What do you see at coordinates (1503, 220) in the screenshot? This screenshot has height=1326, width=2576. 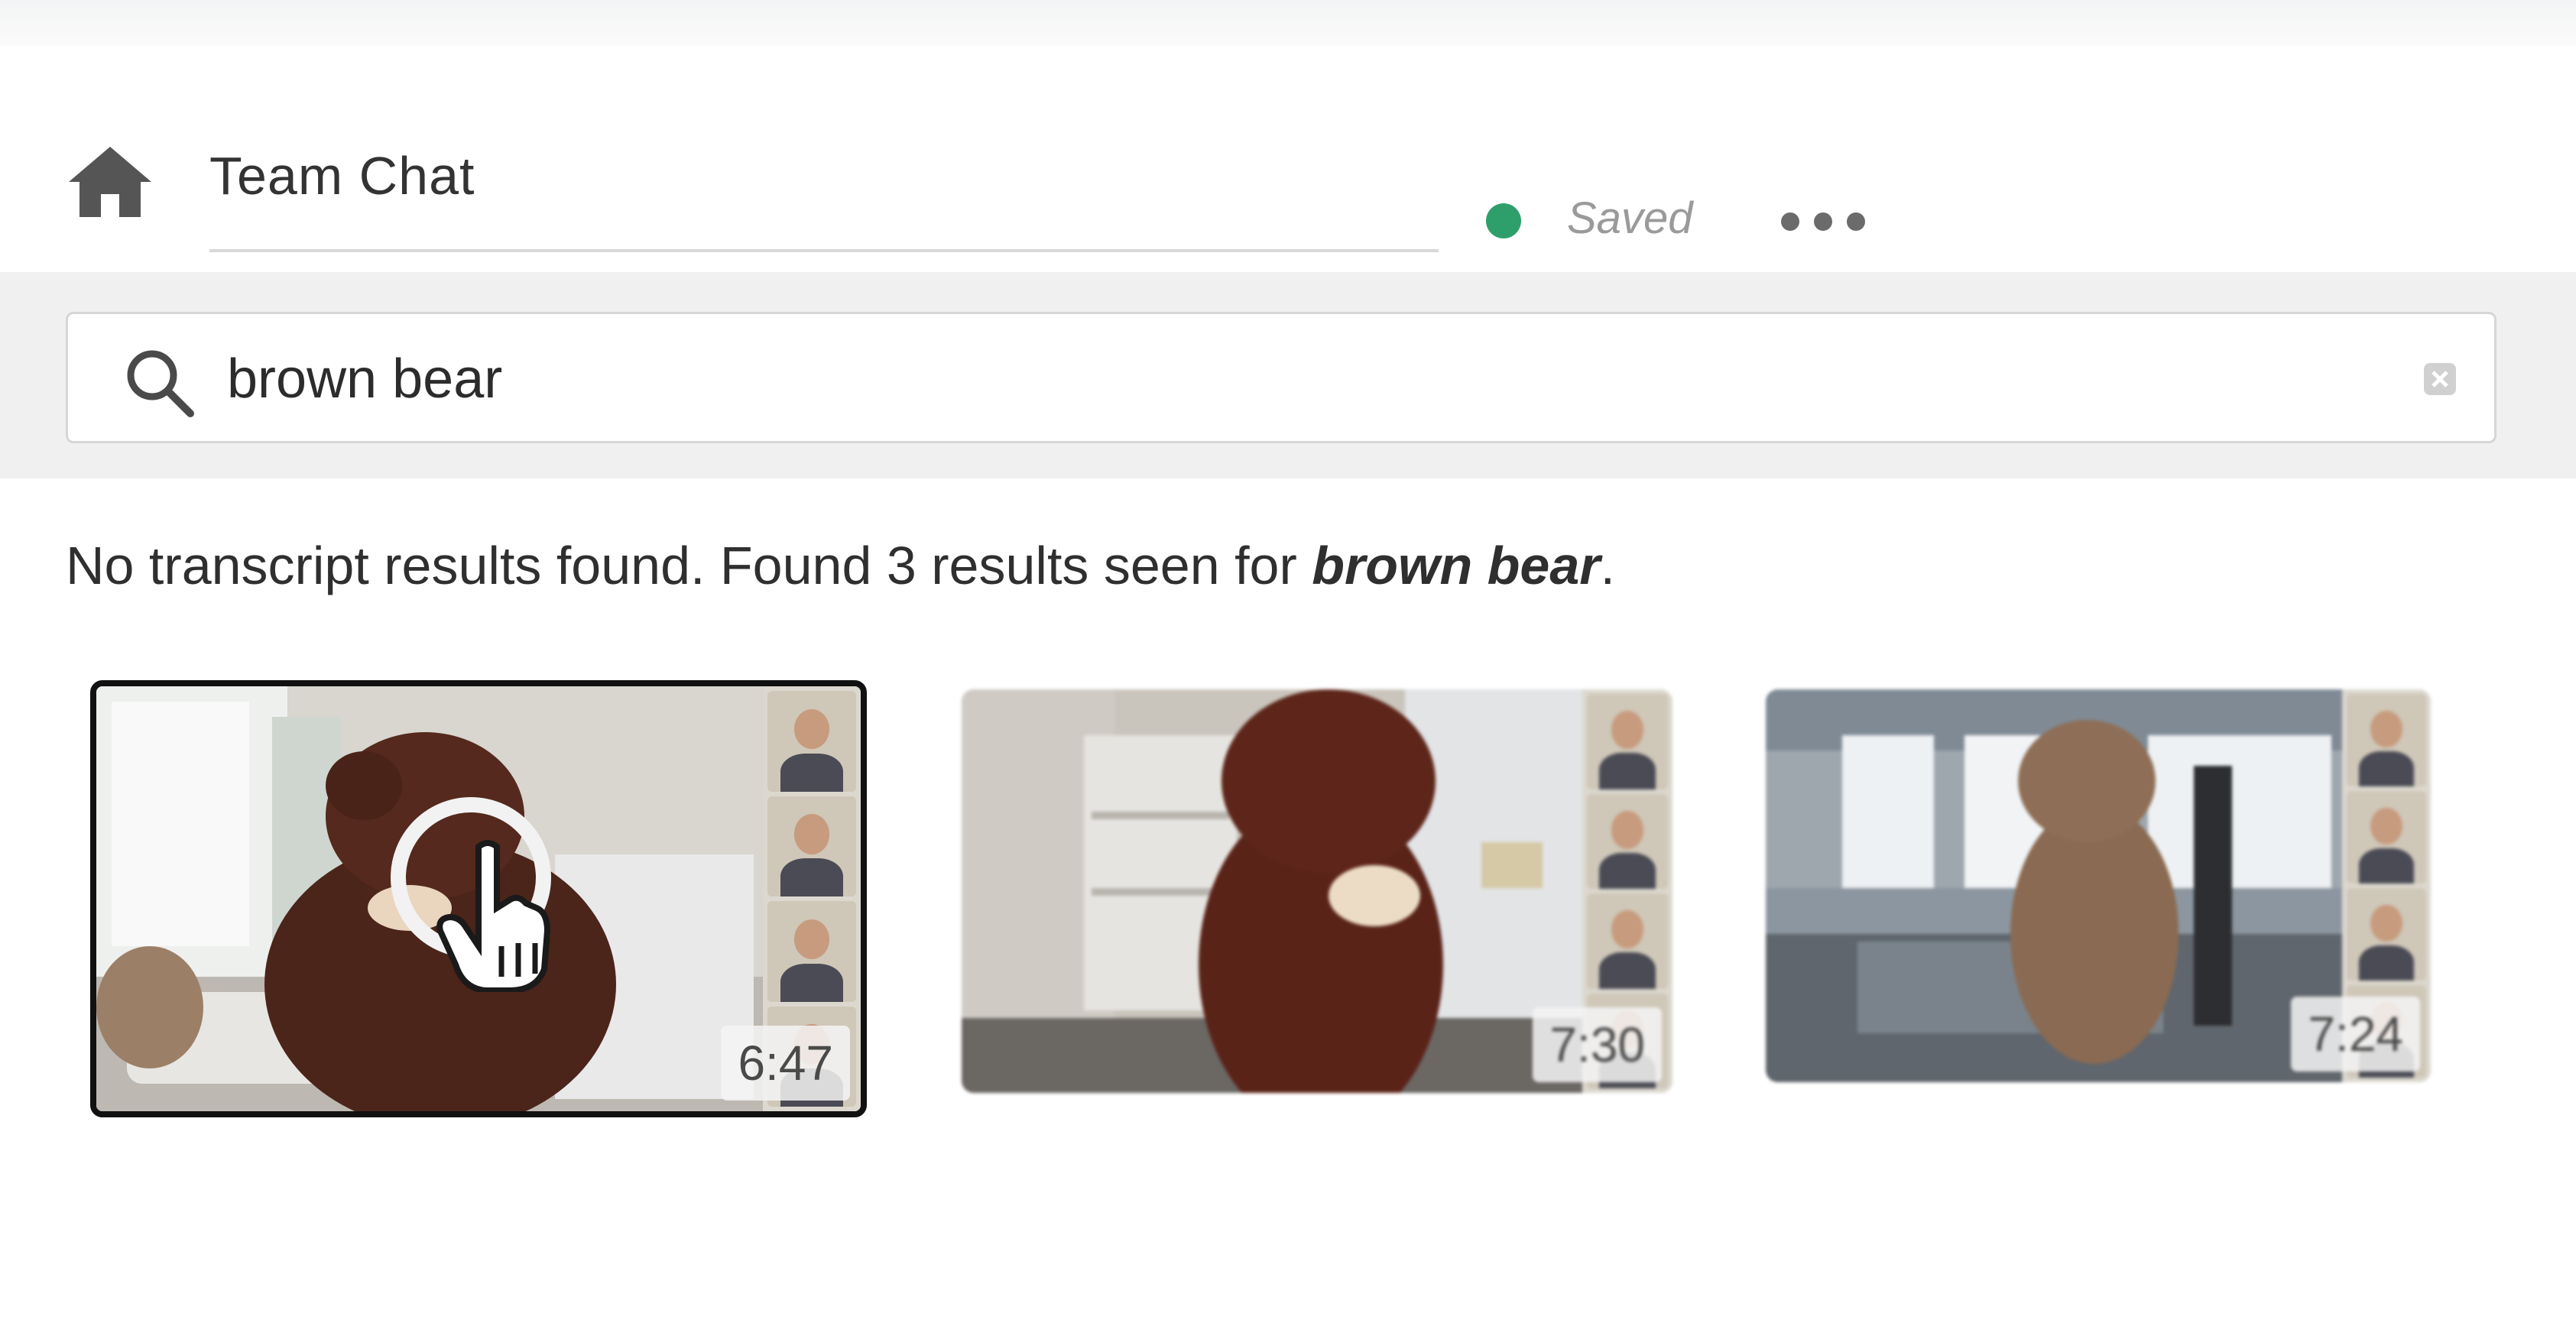 I see `saved-status-dot` at bounding box center [1503, 220].